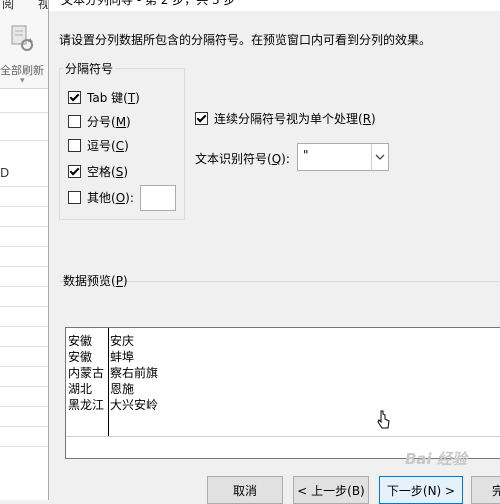 The width and height of the screenshot is (500, 504). Describe the element at coordinates (306, 155) in the screenshot. I see `text-qualifier-value: "` at that location.